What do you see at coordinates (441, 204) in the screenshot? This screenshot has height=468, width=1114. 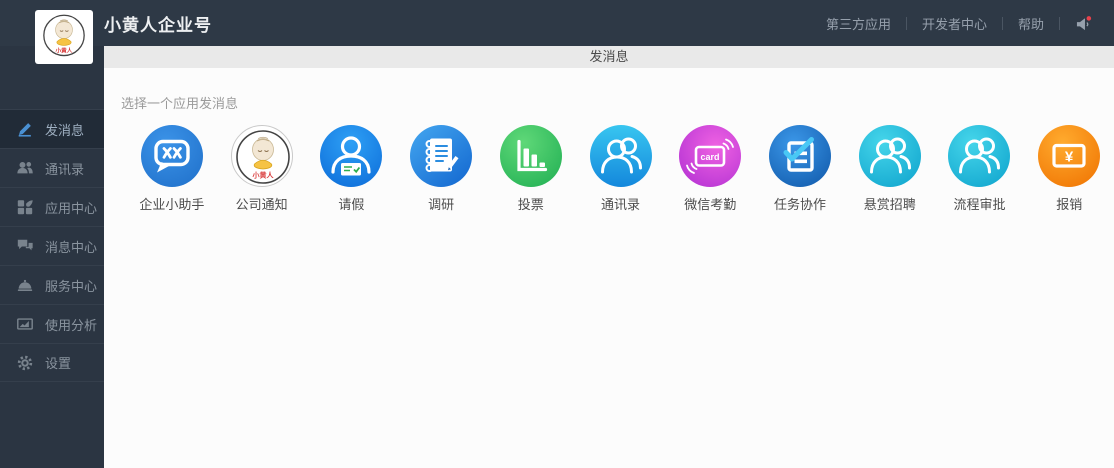 I see `app-label: 调研` at bounding box center [441, 204].